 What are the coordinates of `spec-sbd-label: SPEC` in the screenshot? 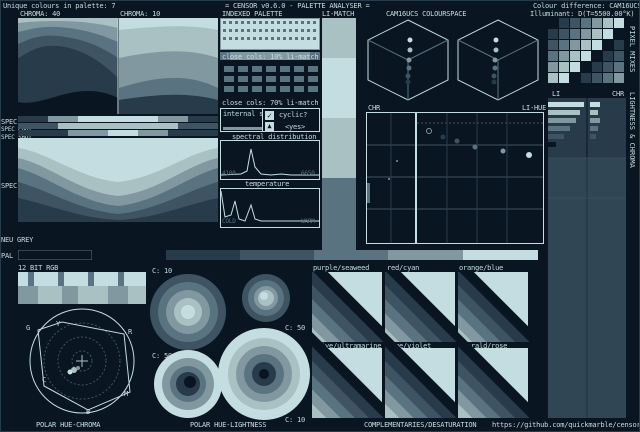 It's located at (9, 186).